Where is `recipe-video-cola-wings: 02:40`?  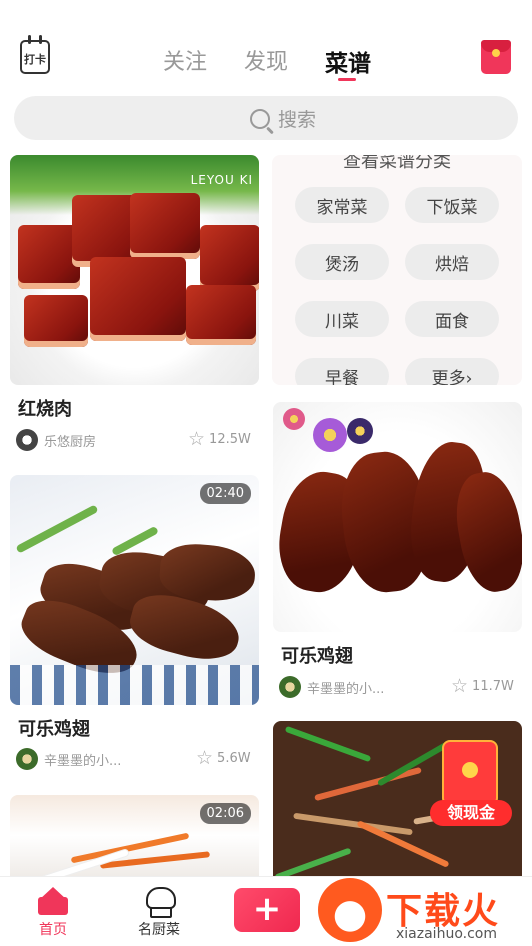
recipe-video-cola-wings: 02:40 is located at coordinates (134, 590).